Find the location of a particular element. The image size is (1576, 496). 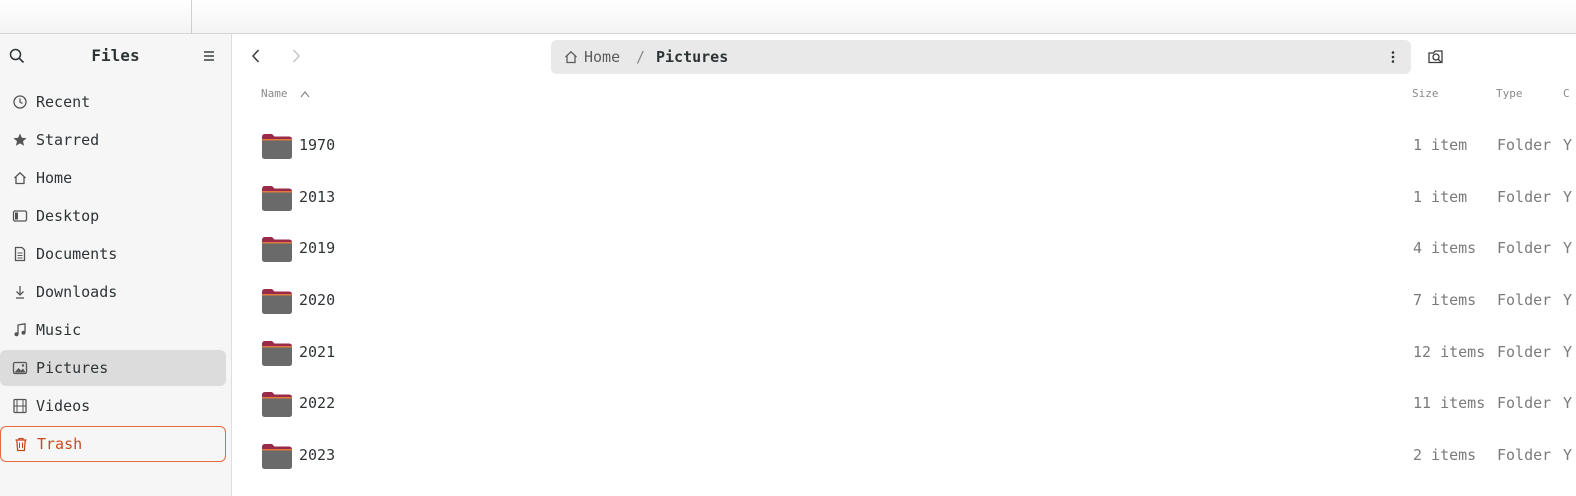

sidebar-item-music: Music is located at coordinates (113, 330).